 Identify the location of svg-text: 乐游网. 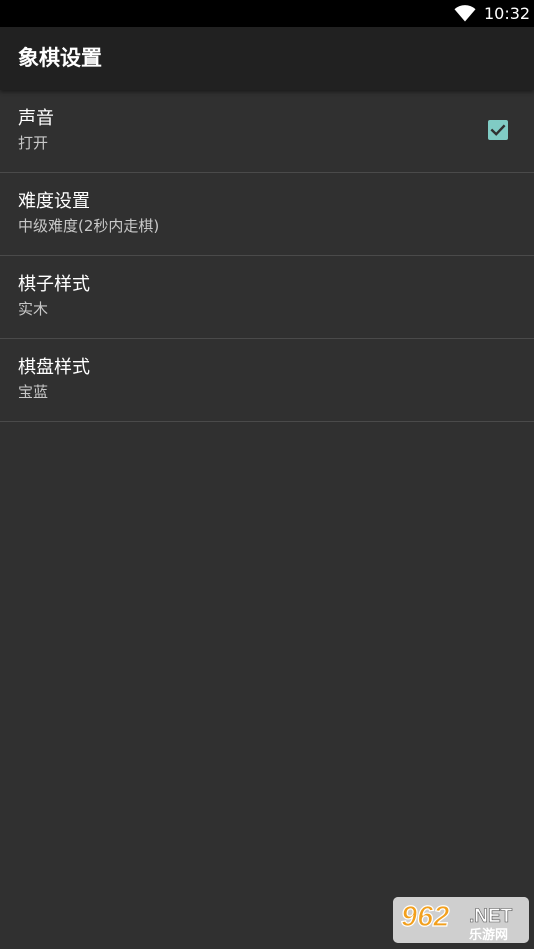
(488, 935).